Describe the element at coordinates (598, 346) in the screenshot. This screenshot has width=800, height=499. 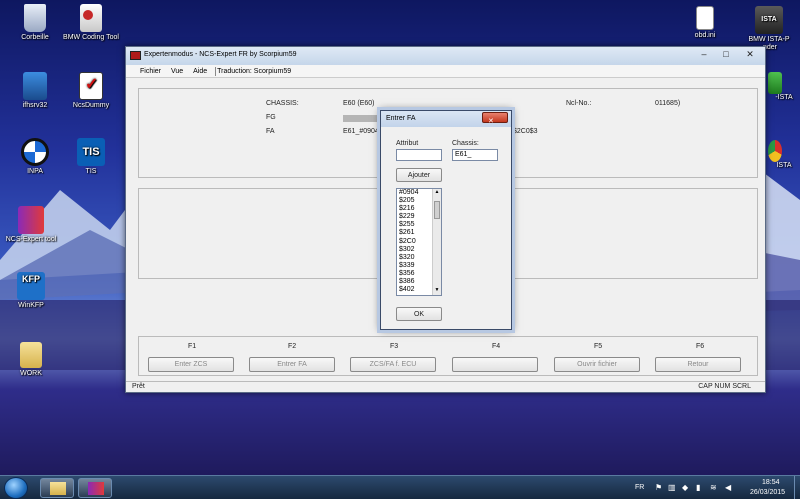
I see `fkey-label-f5: F5` at that location.